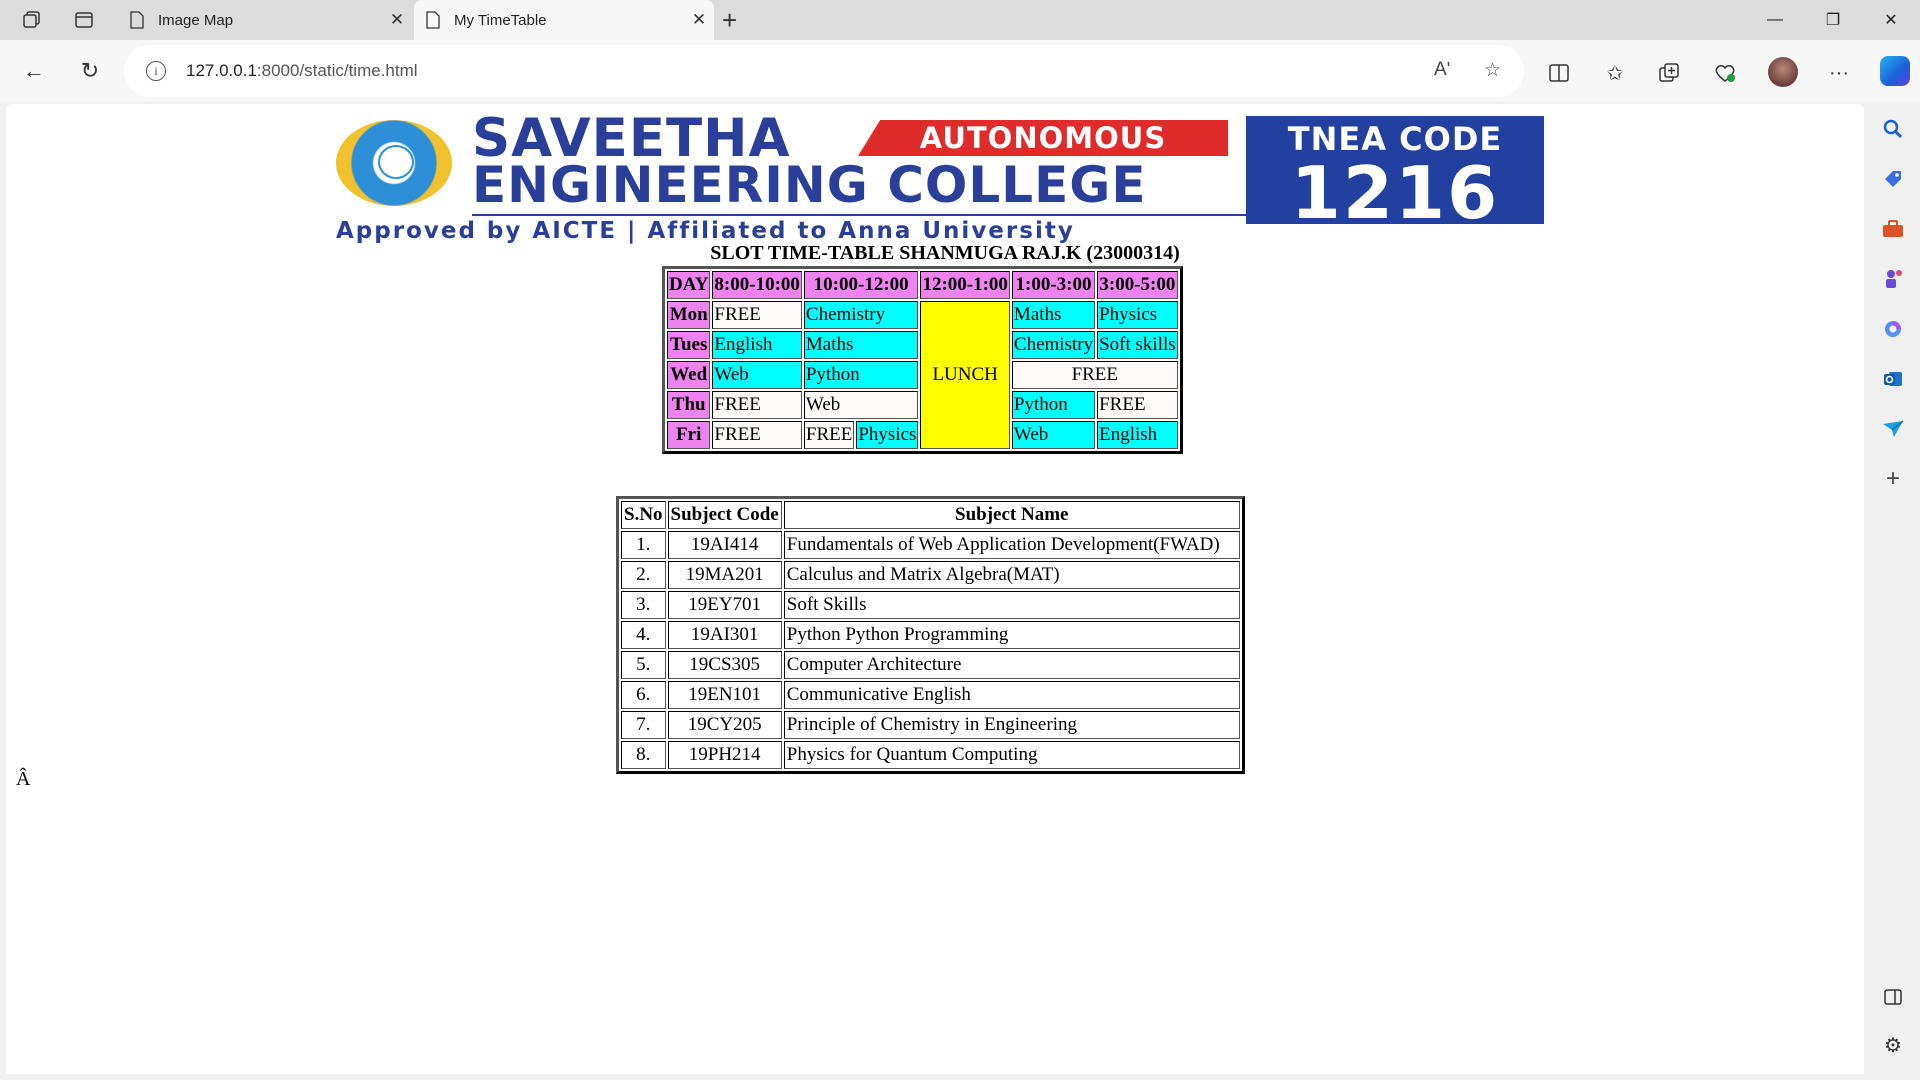 The image size is (1920, 1080). What do you see at coordinates (1893, 479) in the screenshot?
I see `add-sidebar-app-icon: +` at bounding box center [1893, 479].